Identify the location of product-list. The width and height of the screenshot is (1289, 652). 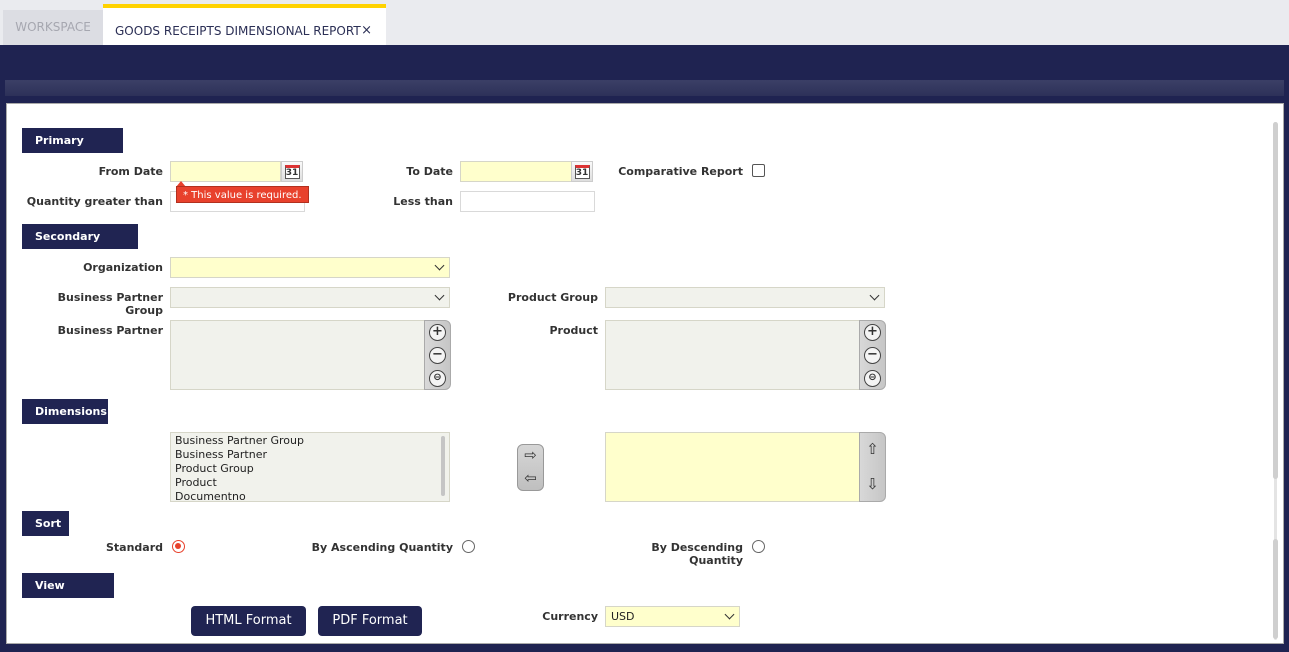
(733, 355).